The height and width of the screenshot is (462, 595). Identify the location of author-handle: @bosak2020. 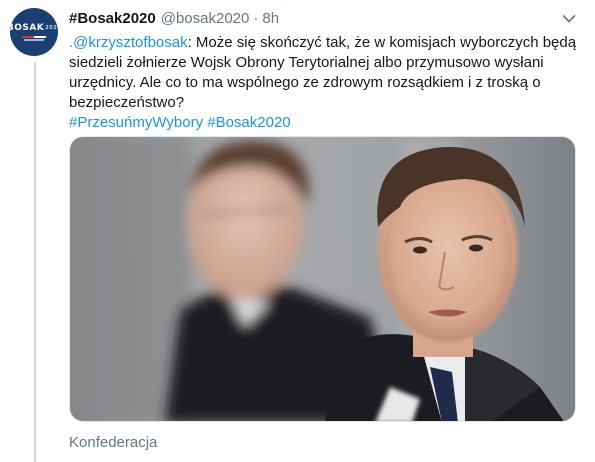
(205, 19).